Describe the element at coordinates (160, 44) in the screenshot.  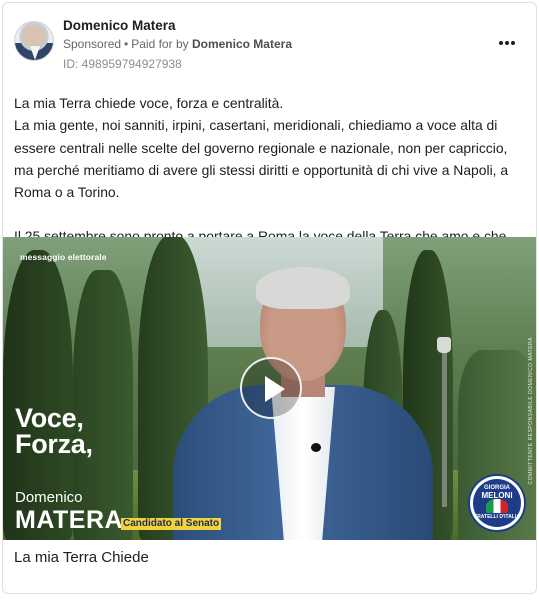
I see `paid-for-prefix: Paid for by` at that location.